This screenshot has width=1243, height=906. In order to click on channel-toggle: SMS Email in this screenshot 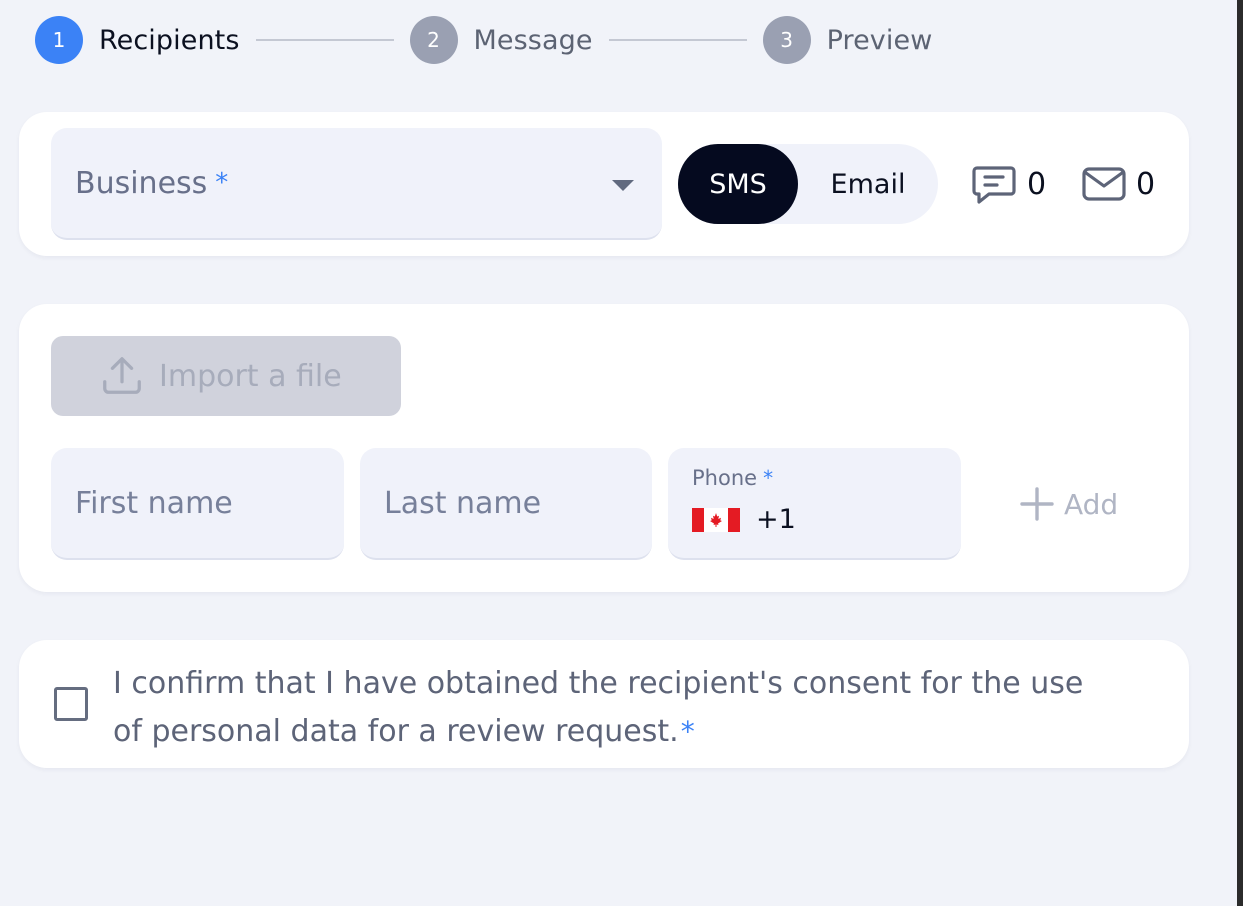, I will do `click(808, 184)`.